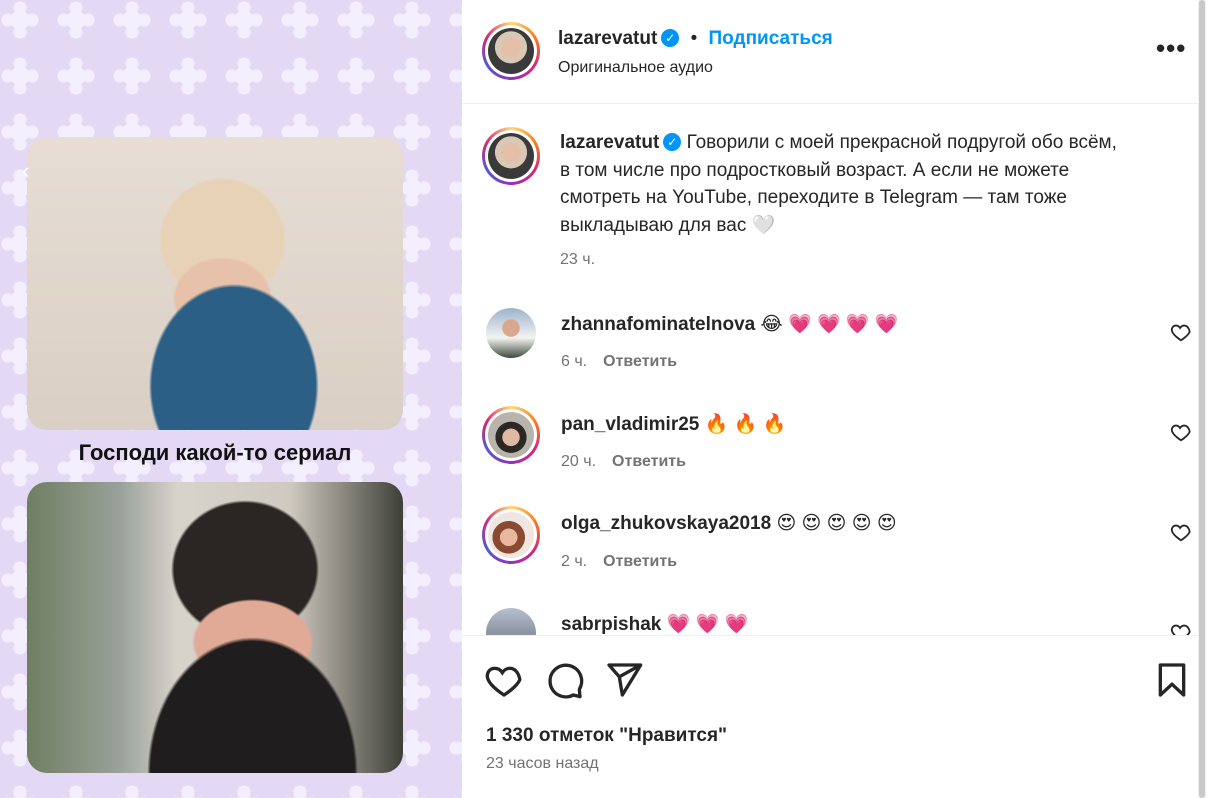 Image resolution: width=1214 pixels, height=798 pixels. I want to click on header-title-line: lazarevatut ✓ • Подписаться, so click(695, 39).